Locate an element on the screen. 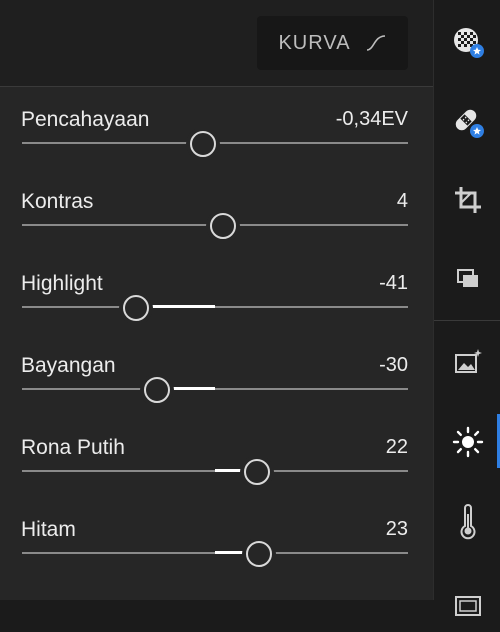 The height and width of the screenshot is (632, 500). sidebar-item-auto is located at coordinates (467, 362).